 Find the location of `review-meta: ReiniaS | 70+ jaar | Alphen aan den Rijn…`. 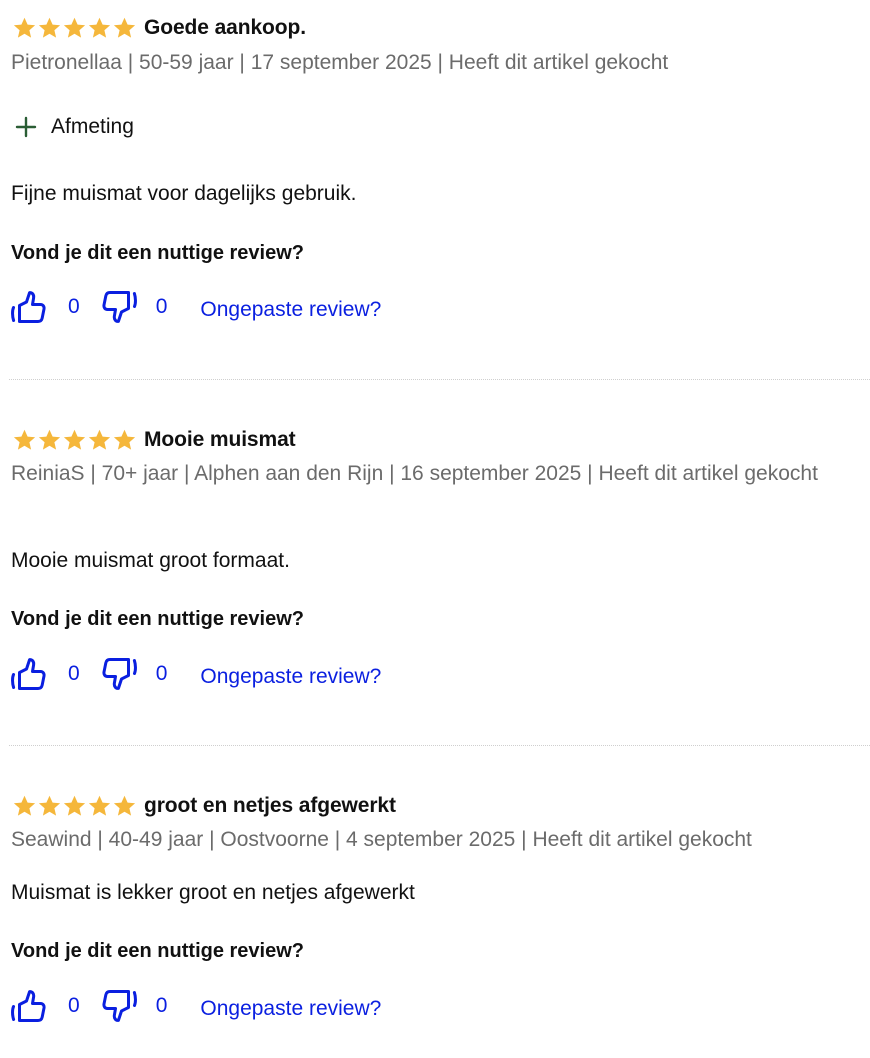

review-meta: ReiniaS | 70+ jaar | Alphen aan den Rijn… is located at coordinates (414, 473).